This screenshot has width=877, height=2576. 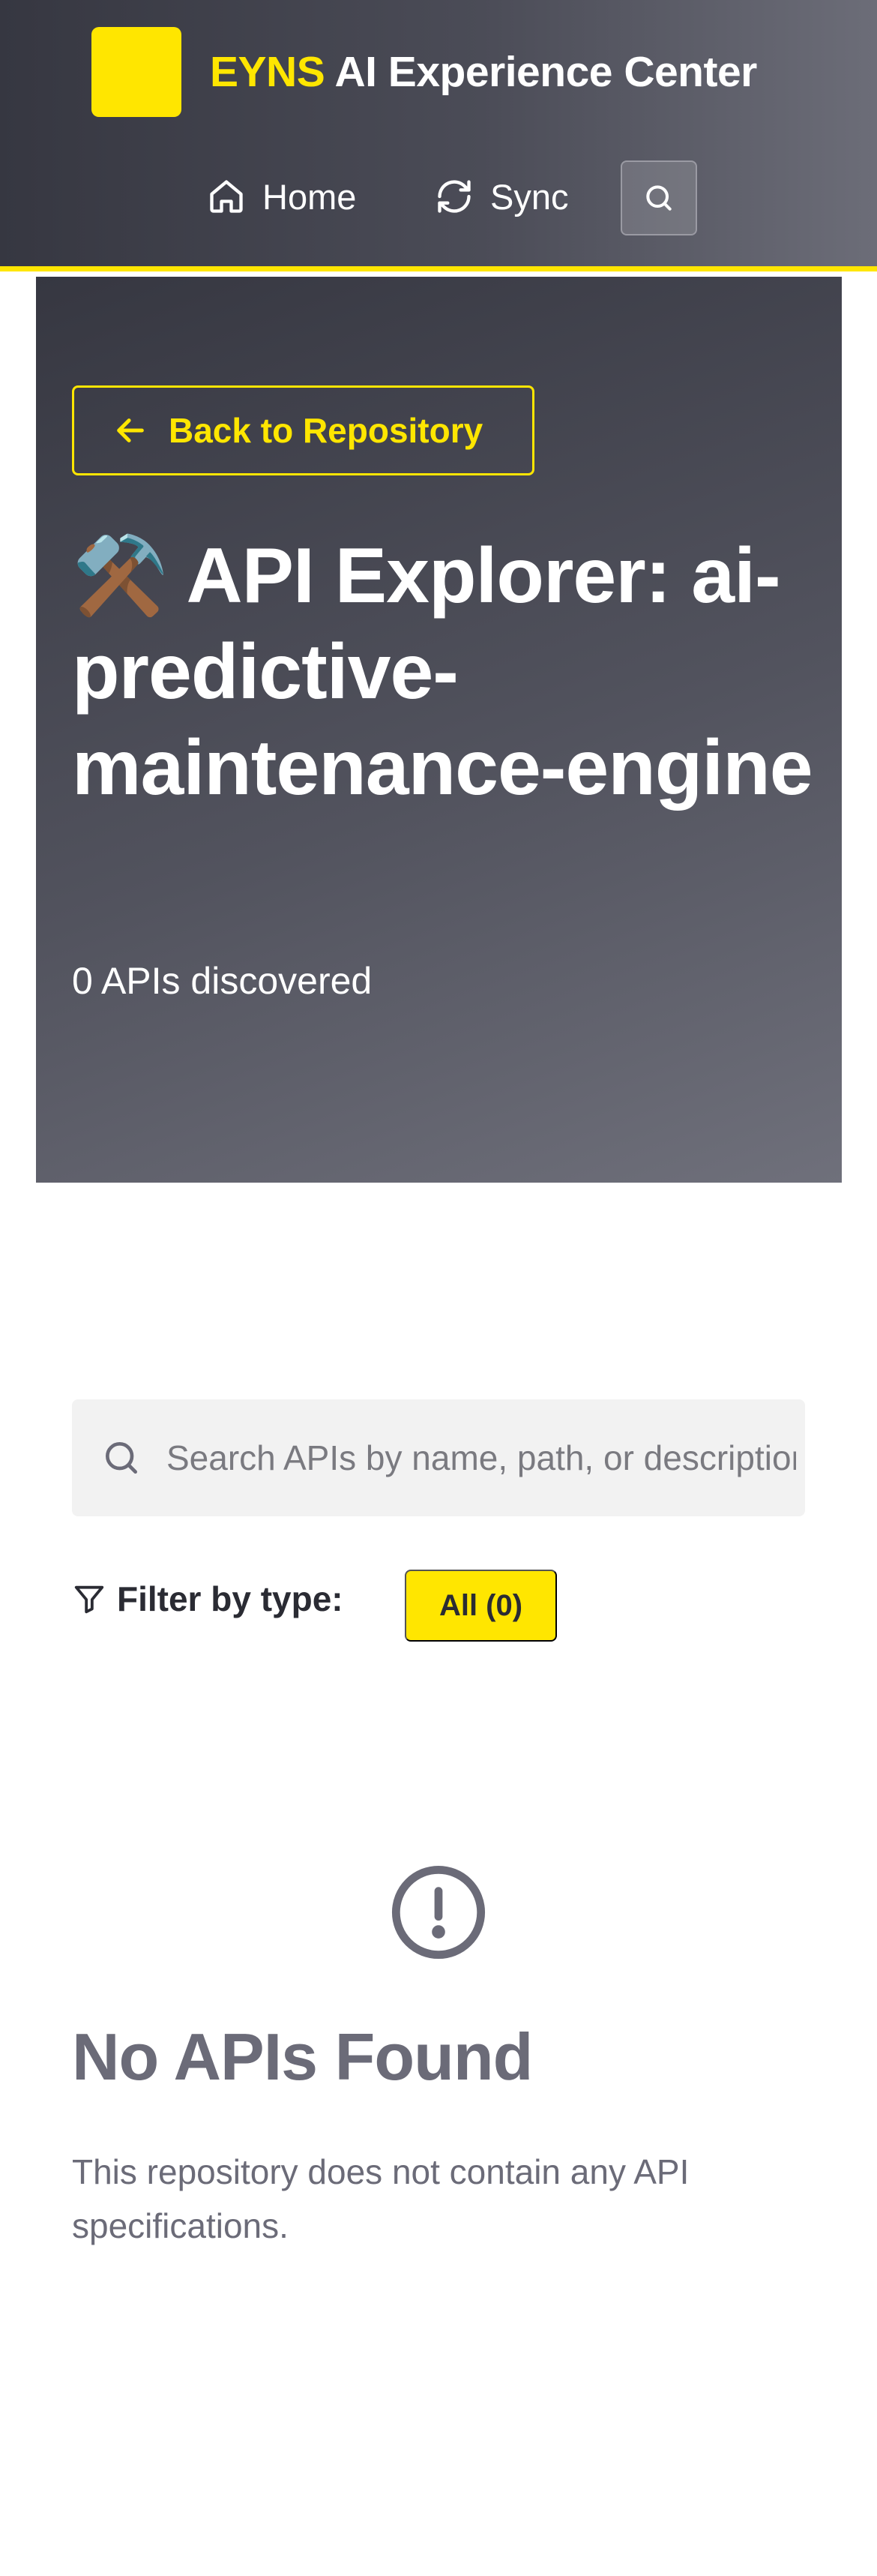 What do you see at coordinates (481, 1606) in the screenshot?
I see `filter-chip-all: All (0)` at bounding box center [481, 1606].